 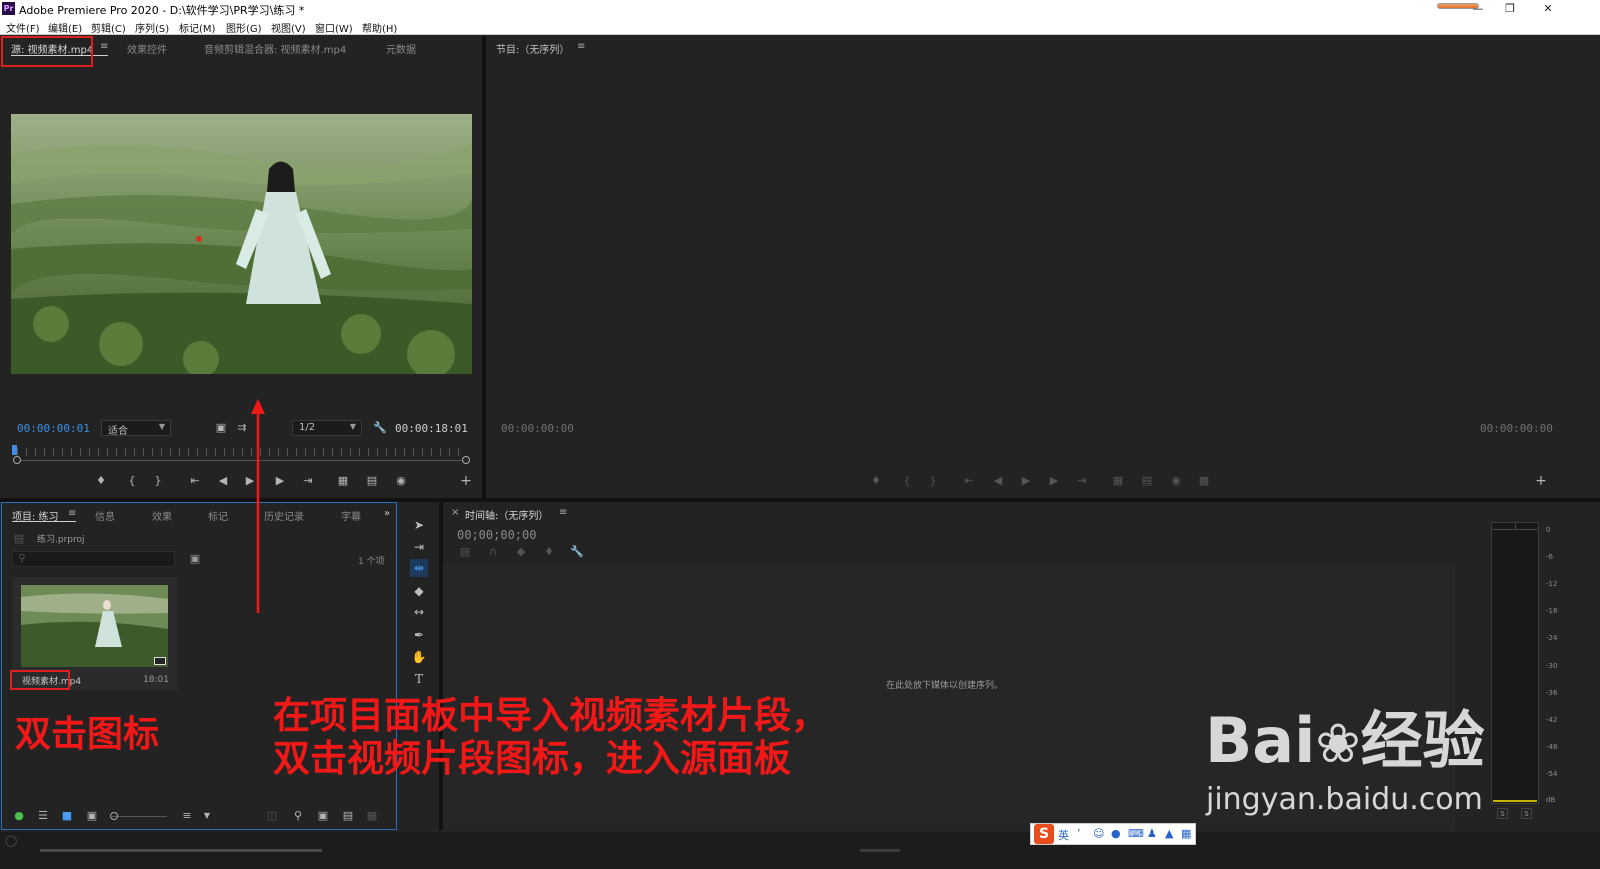 I want to click on nest-icon: ▤, so click(x=465, y=552).